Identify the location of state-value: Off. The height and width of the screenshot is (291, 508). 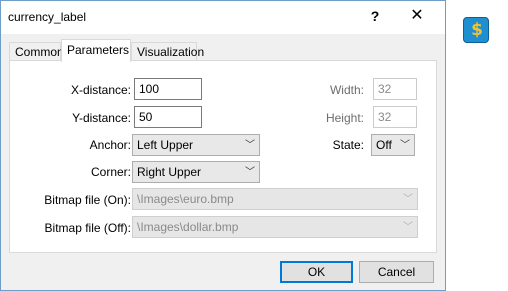
(384, 145).